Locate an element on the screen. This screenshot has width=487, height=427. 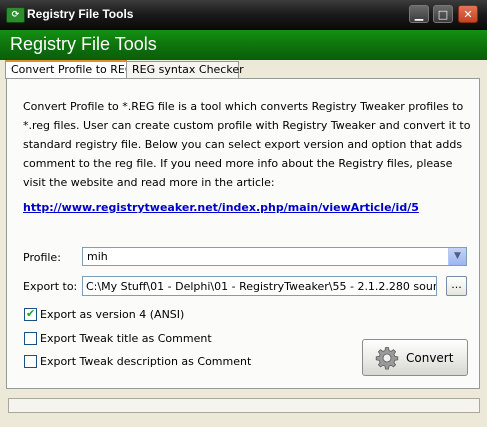
convert-button: Convert is located at coordinates (415, 357).